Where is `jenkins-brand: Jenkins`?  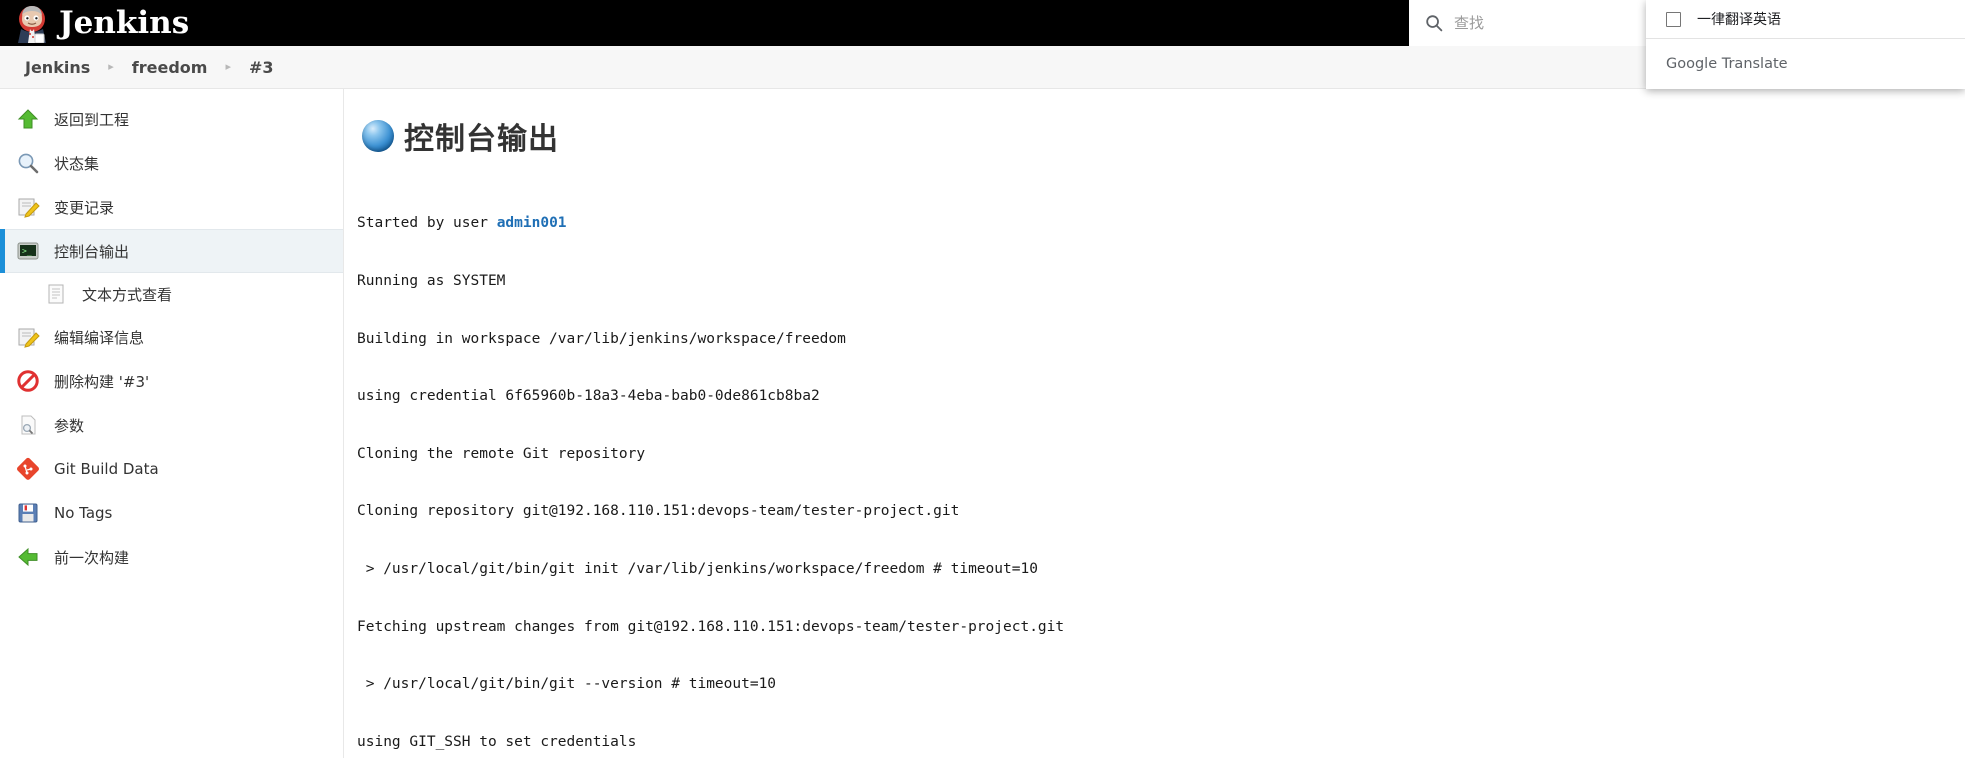
jenkins-brand: Jenkins is located at coordinates (102, 23).